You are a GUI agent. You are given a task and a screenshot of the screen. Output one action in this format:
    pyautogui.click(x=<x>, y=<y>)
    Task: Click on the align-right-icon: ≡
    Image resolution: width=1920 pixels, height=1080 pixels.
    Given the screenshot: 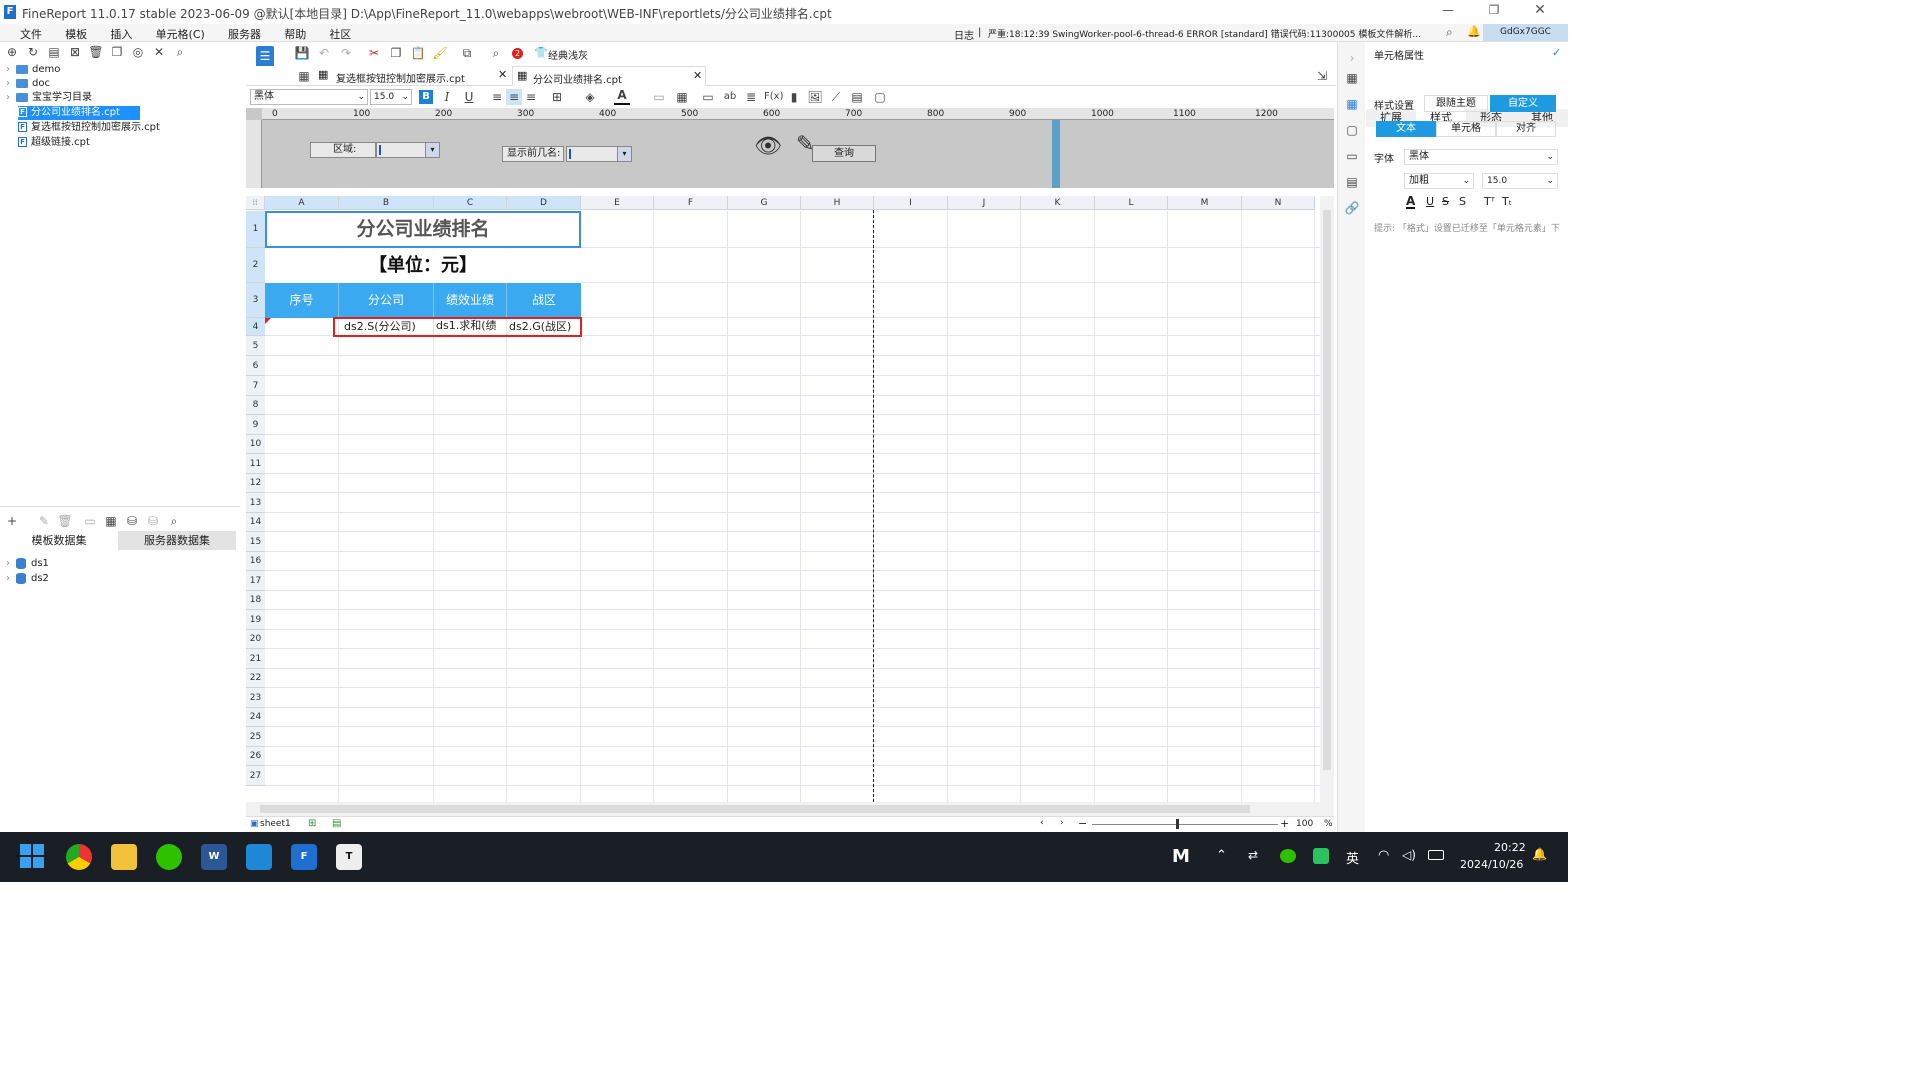 What is the action you would take?
    pyautogui.click(x=531, y=97)
    